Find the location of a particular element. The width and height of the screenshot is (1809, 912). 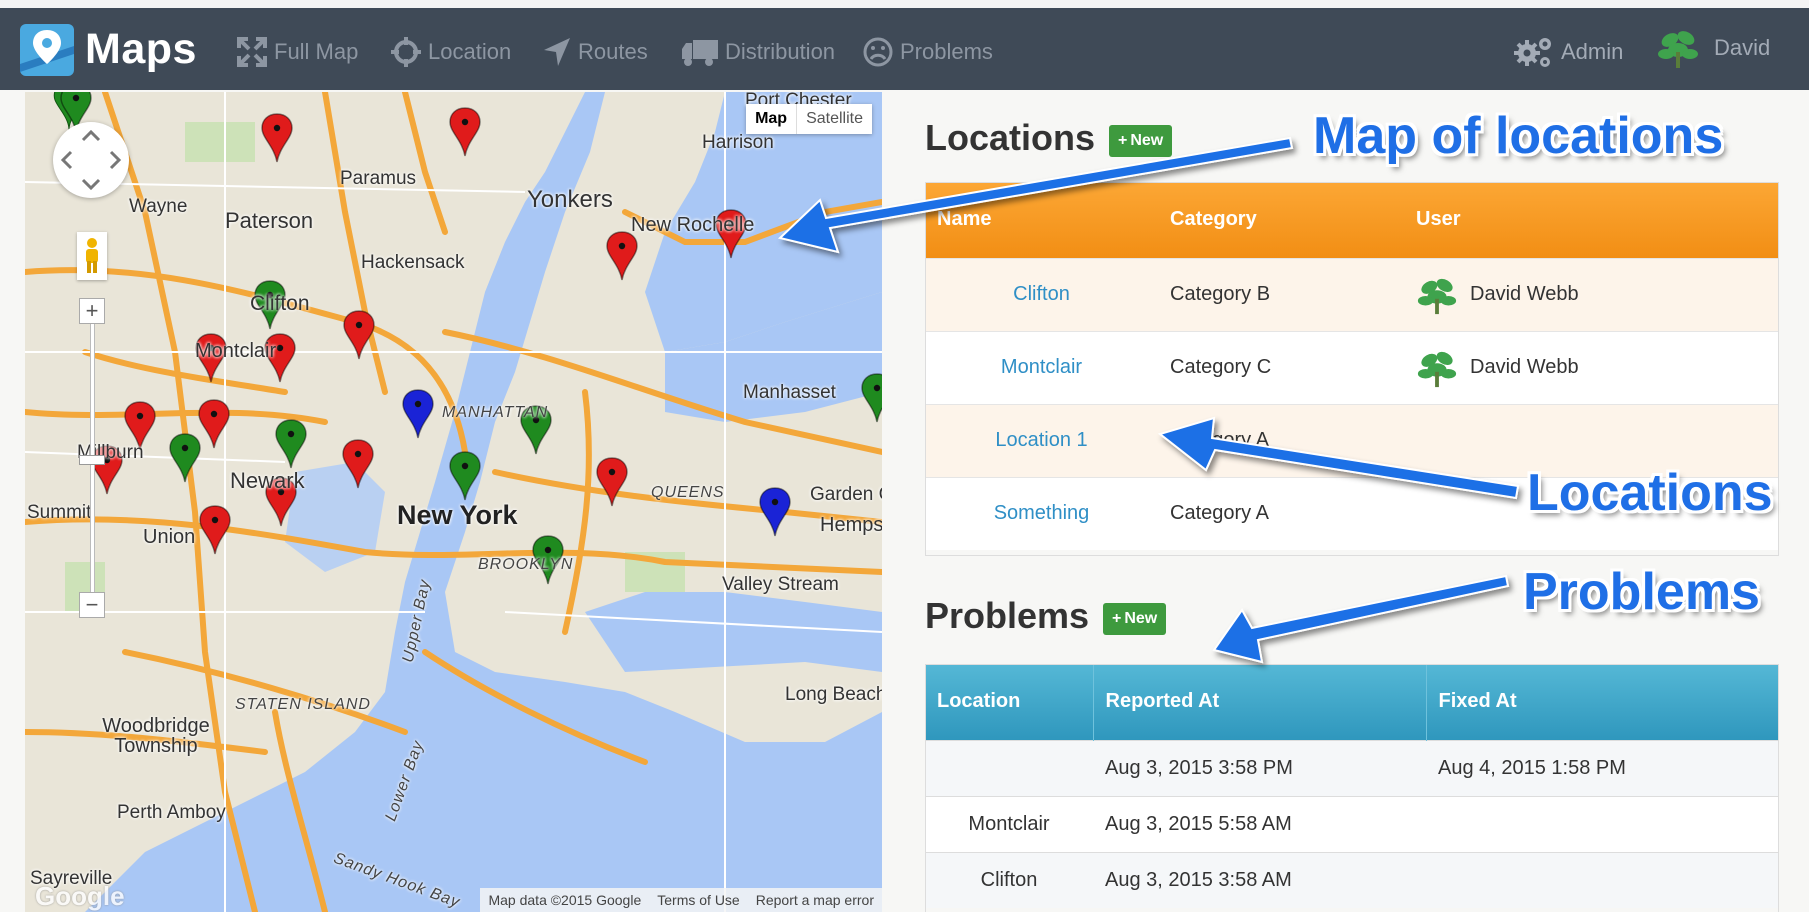

crosshair-icon is located at coordinates (406, 52).